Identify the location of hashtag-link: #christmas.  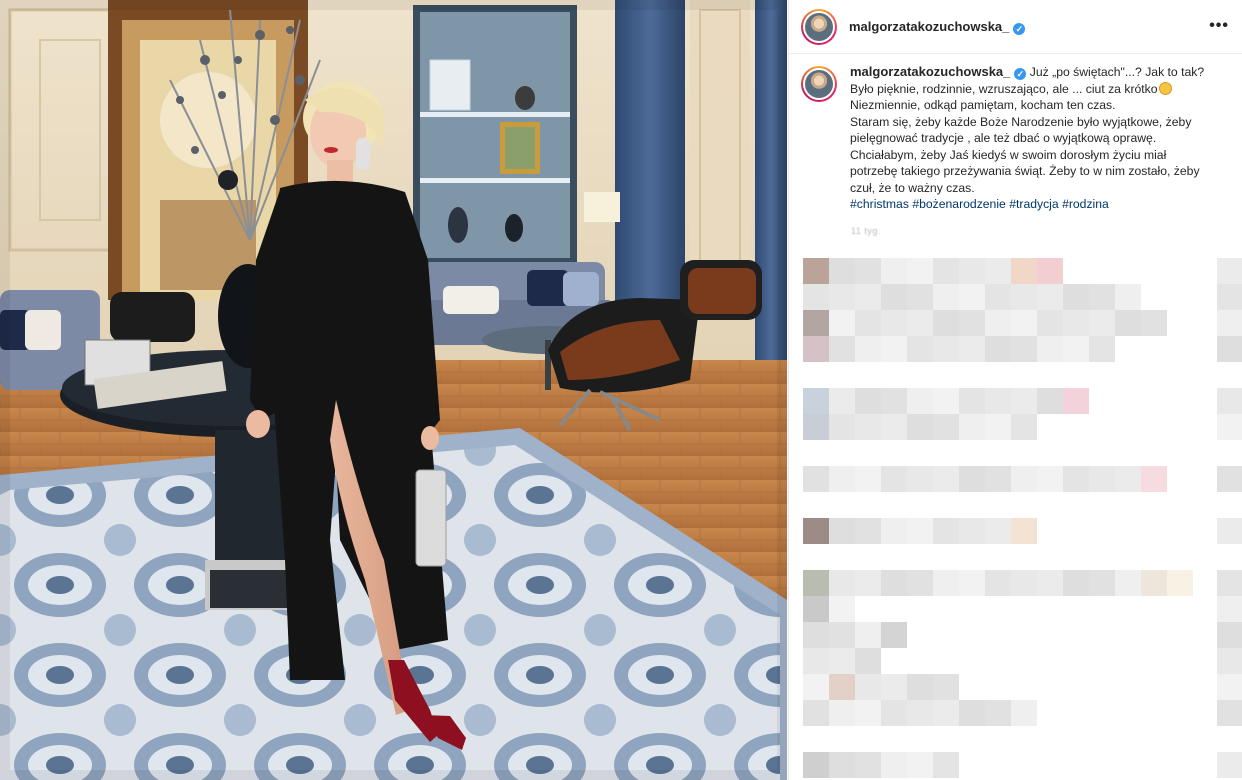
(879, 204).